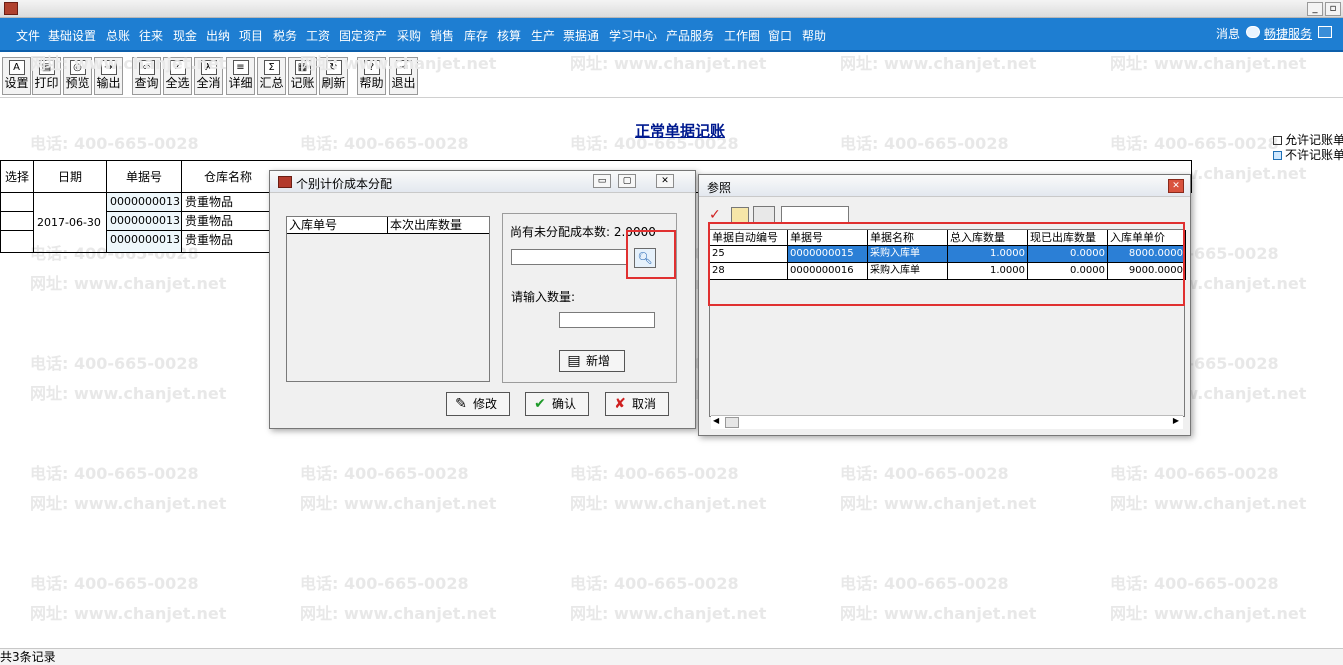  Describe the element at coordinates (637, 404) in the screenshot. I see `cancel-button: ✘ 取消` at that location.